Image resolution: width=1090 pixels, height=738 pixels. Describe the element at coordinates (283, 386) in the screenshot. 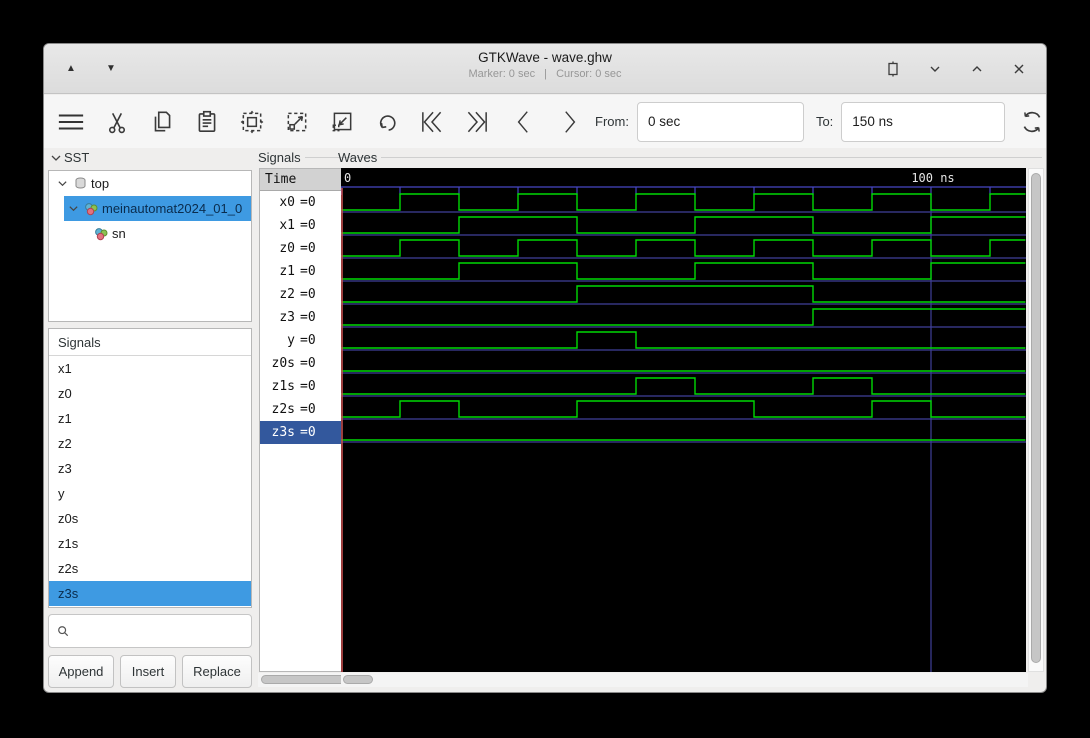

I see `signal-name: z1s` at that location.